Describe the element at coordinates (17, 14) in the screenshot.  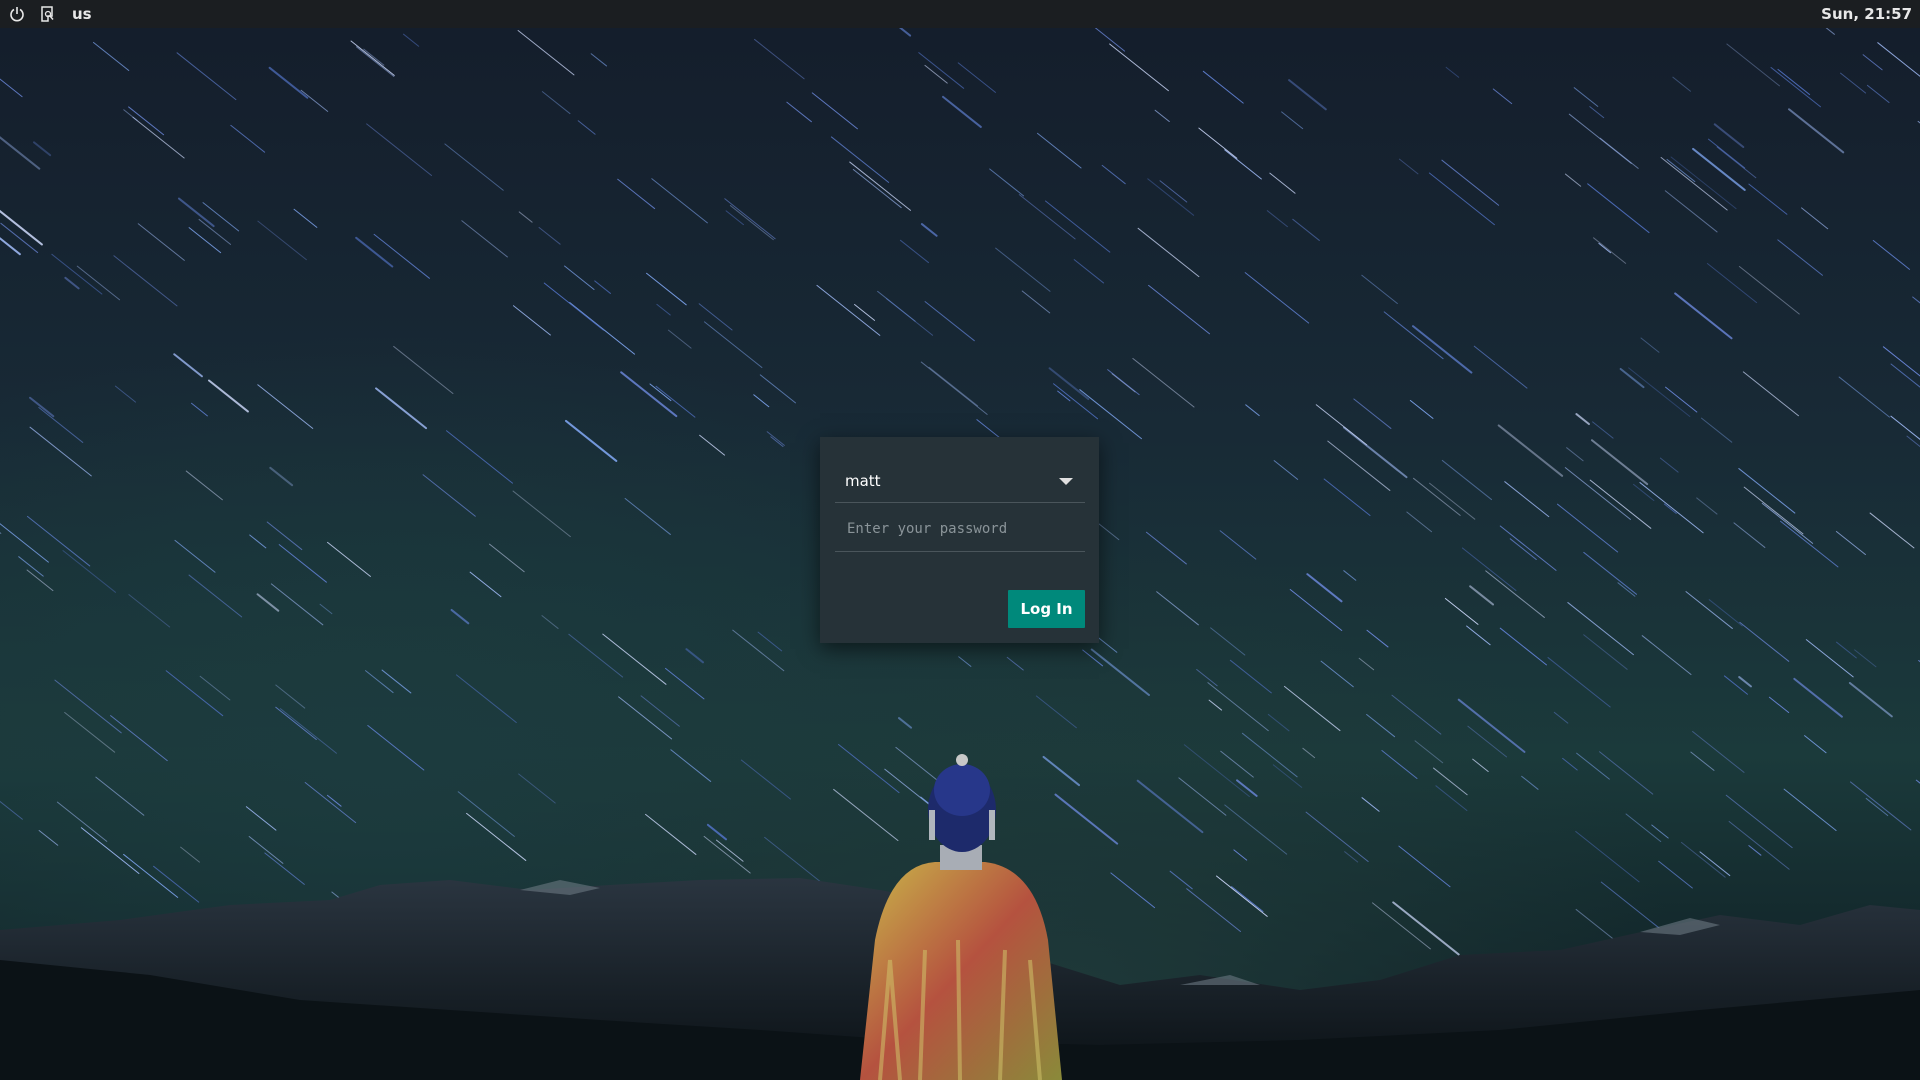
I see `power-icon` at that location.